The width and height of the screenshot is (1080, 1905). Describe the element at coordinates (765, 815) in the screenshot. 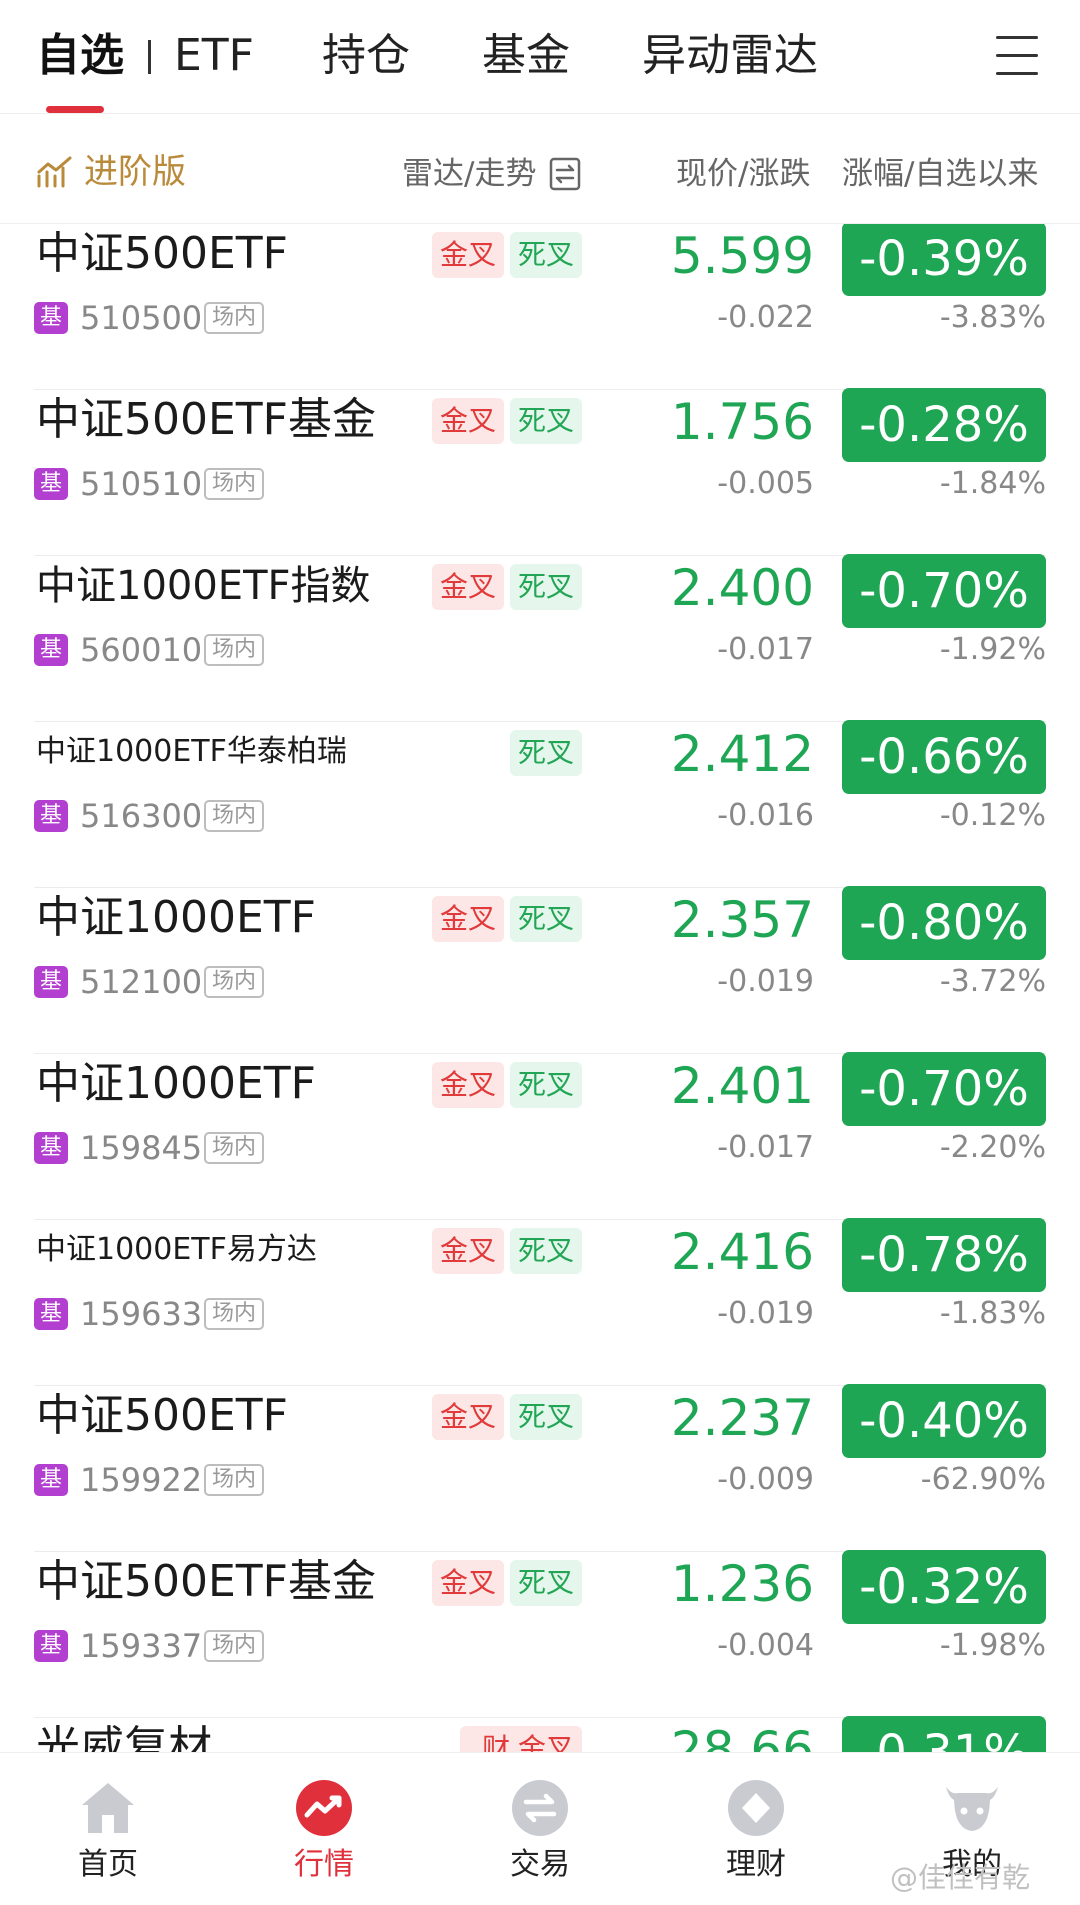

I see `price-change: -0.016` at that location.